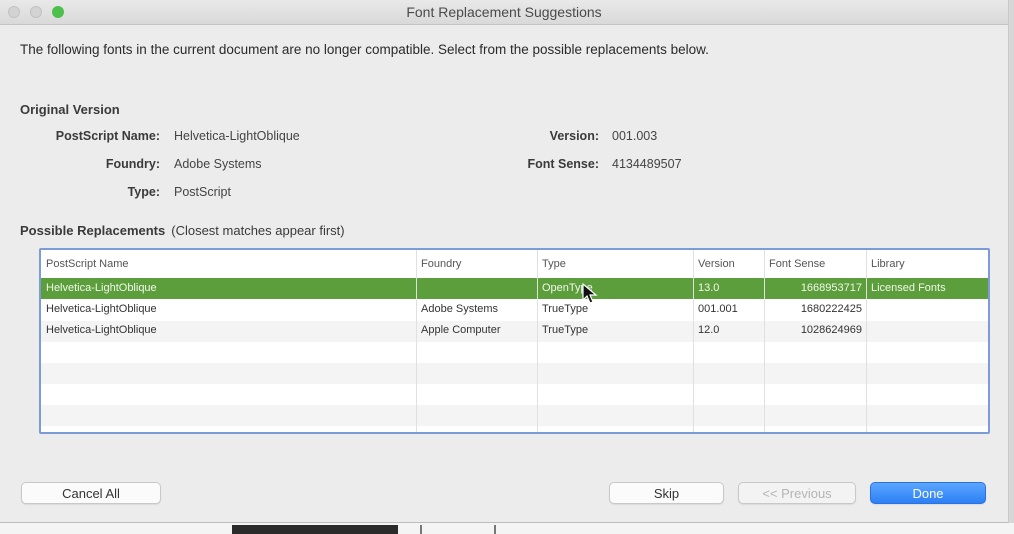 The image size is (1014, 534). I want to click on column-header-foundry: Foundry, so click(476, 264).